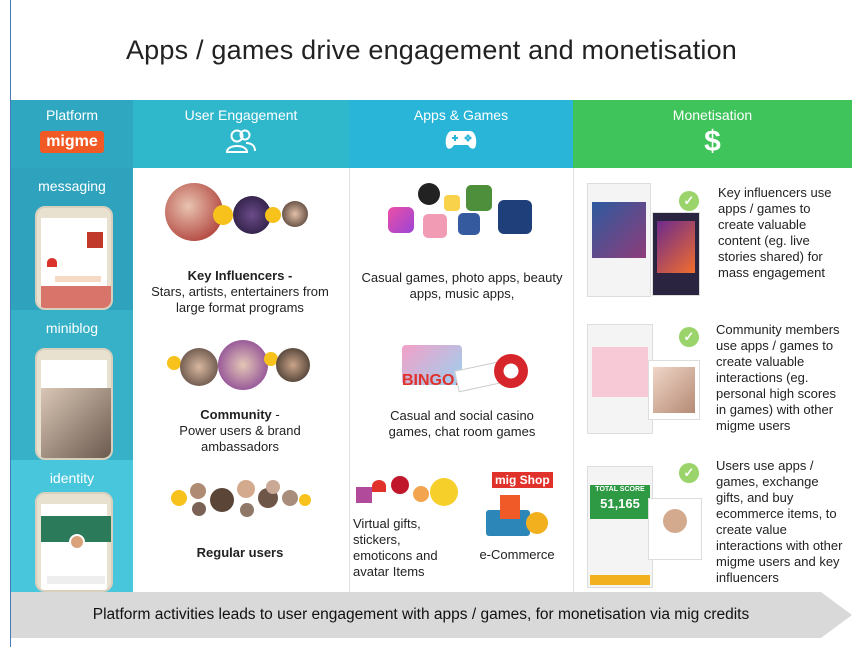  Describe the element at coordinates (74, 258) in the screenshot. I see `phone-messaging-screenshot` at that location.